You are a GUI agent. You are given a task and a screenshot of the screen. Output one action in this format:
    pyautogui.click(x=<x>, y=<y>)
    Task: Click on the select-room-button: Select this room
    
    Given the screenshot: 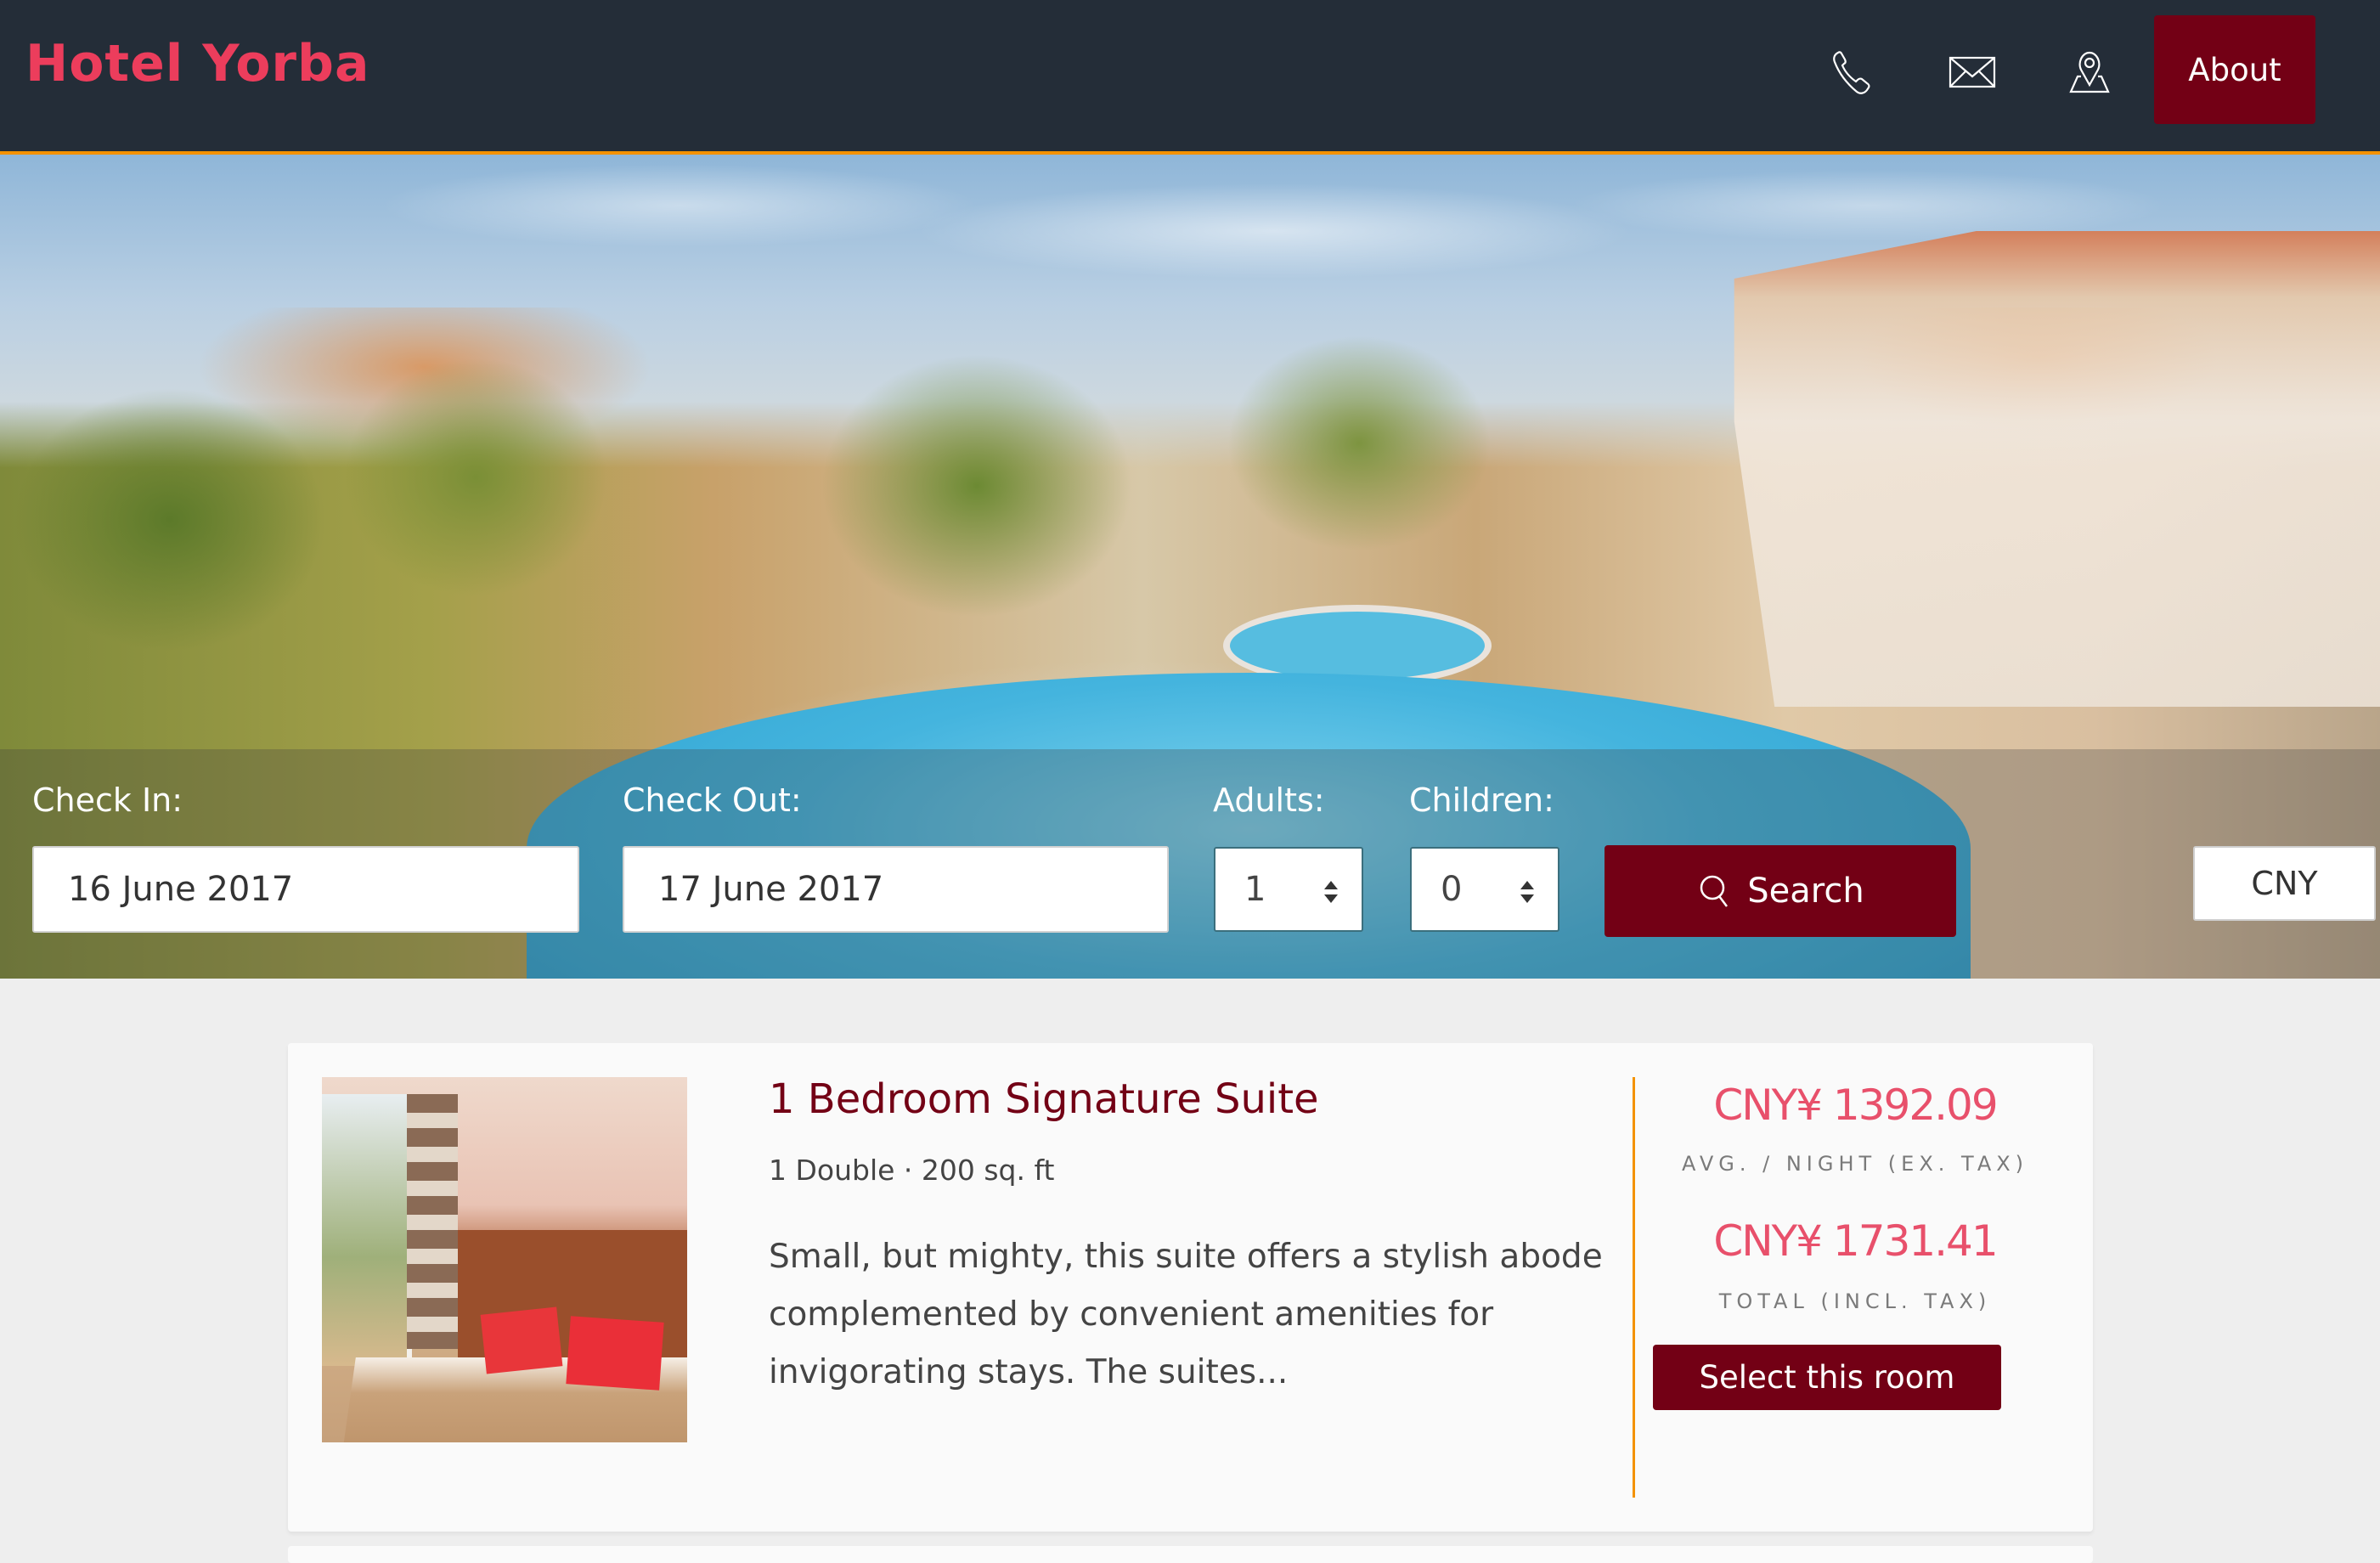 What is the action you would take?
    pyautogui.click(x=1827, y=1377)
    